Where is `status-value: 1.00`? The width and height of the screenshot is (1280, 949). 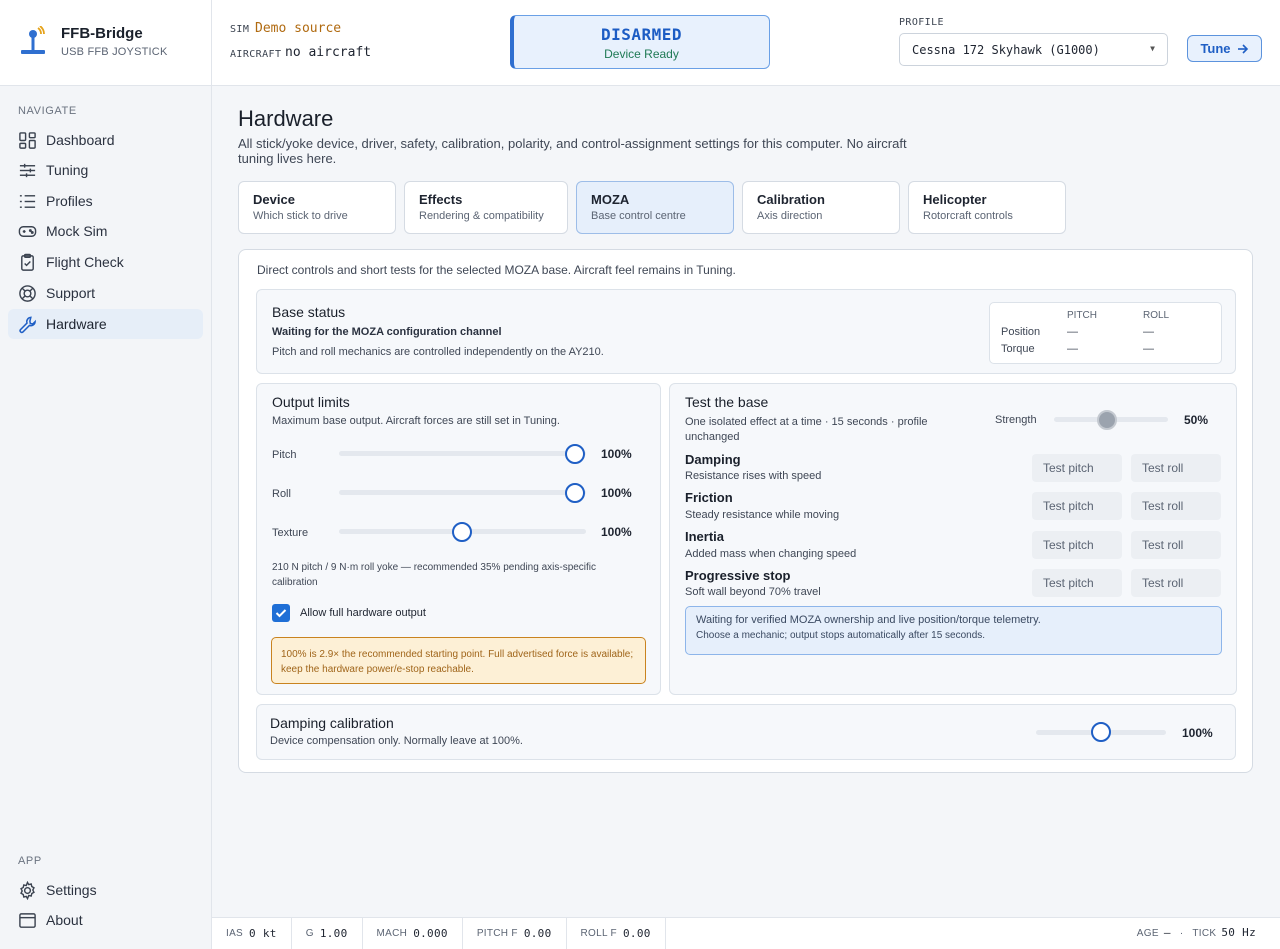 status-value: 1.00 is located at coordinates (333, 933).